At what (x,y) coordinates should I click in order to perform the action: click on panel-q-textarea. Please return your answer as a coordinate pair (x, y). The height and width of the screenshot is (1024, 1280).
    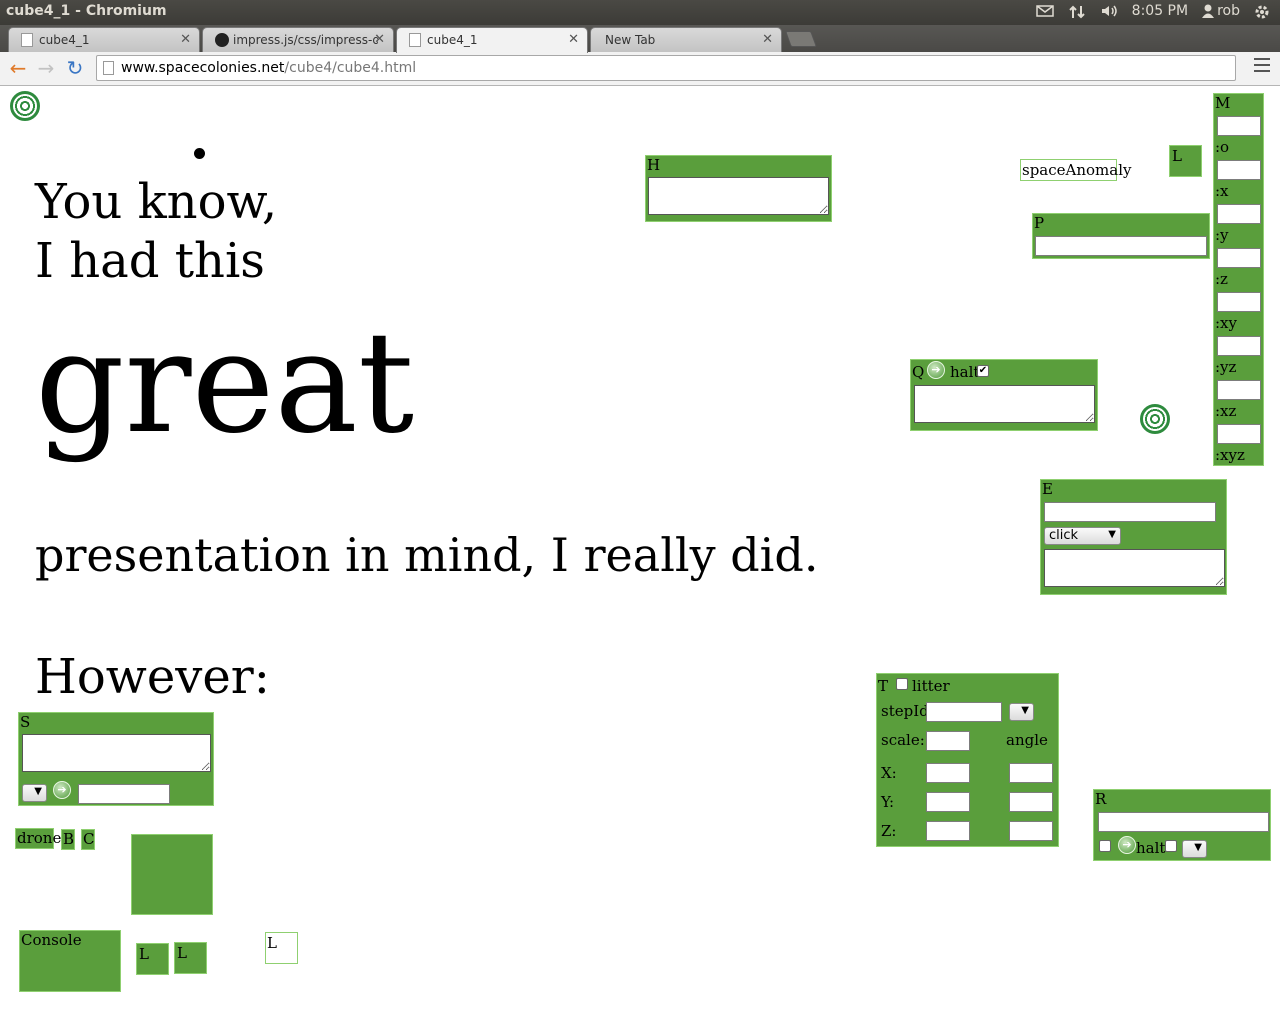
    Looking at the image, I should click on (1004, 404).